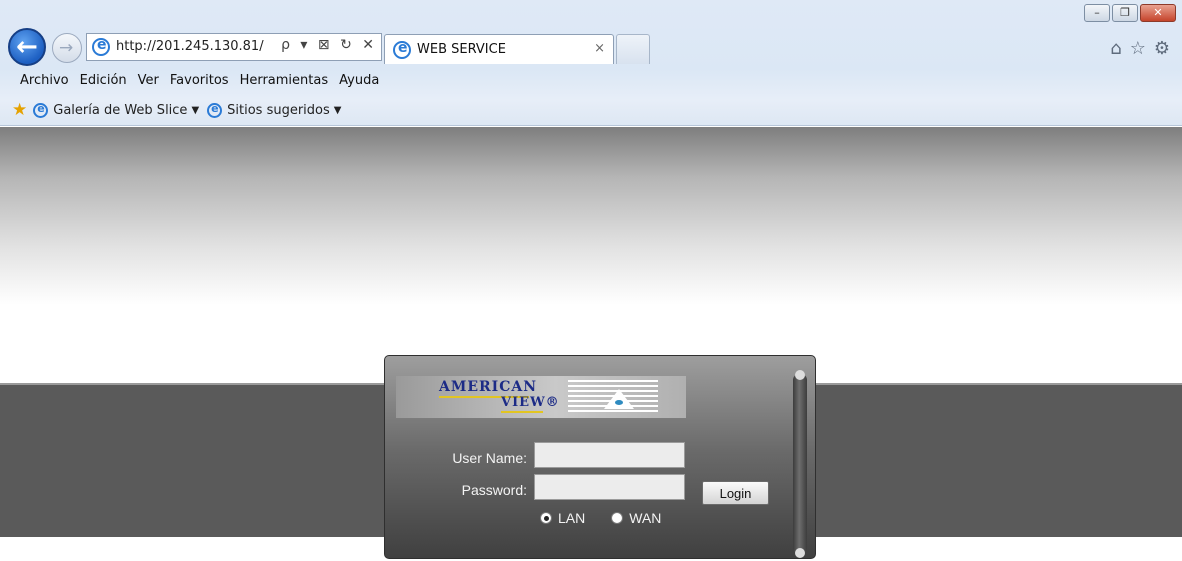 This screenshot has height=561, width=1182. What do you see at coordinates (530, 402) in the screenshot?
I see `logo-text-line2: VIEW®` at bounding box center [530, 402].